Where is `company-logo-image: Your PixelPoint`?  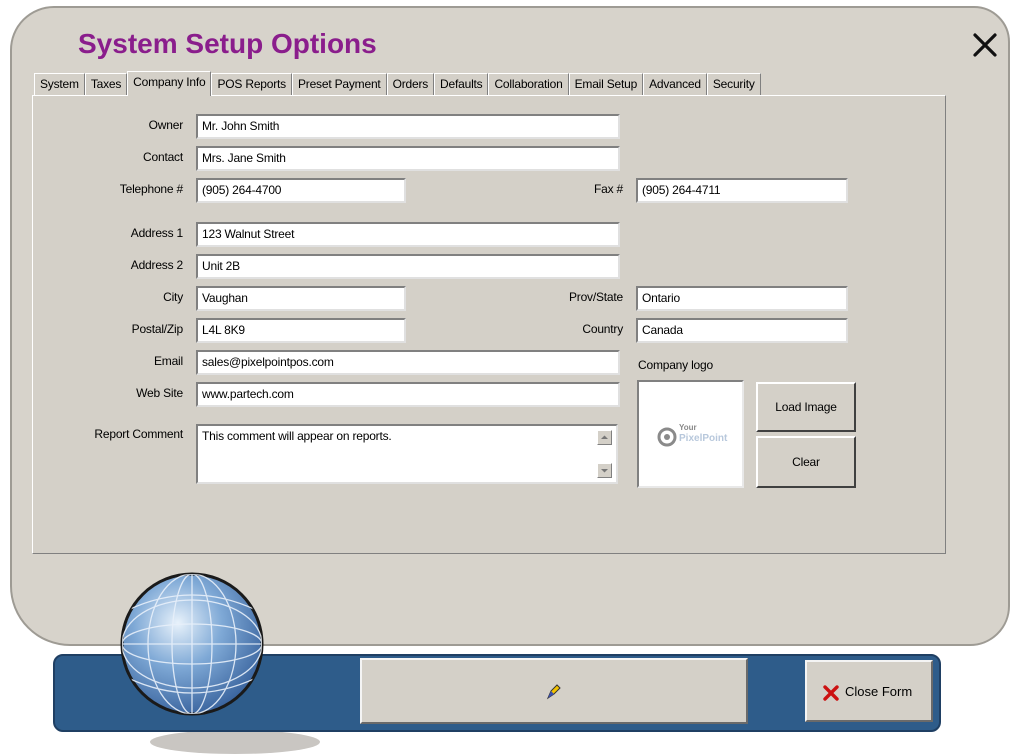 company-logo-image: Your PixelPoint is located at coordinates (690, 434).